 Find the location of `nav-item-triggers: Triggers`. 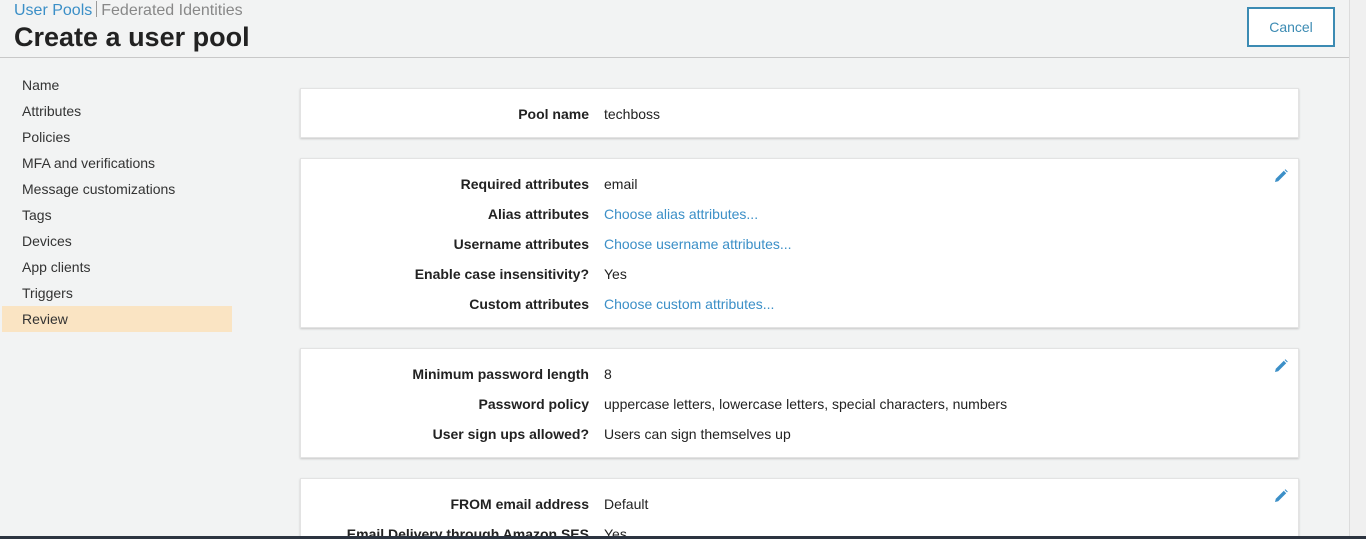

nav-item-triggers: Triggers is located at coordinates (117, 293).